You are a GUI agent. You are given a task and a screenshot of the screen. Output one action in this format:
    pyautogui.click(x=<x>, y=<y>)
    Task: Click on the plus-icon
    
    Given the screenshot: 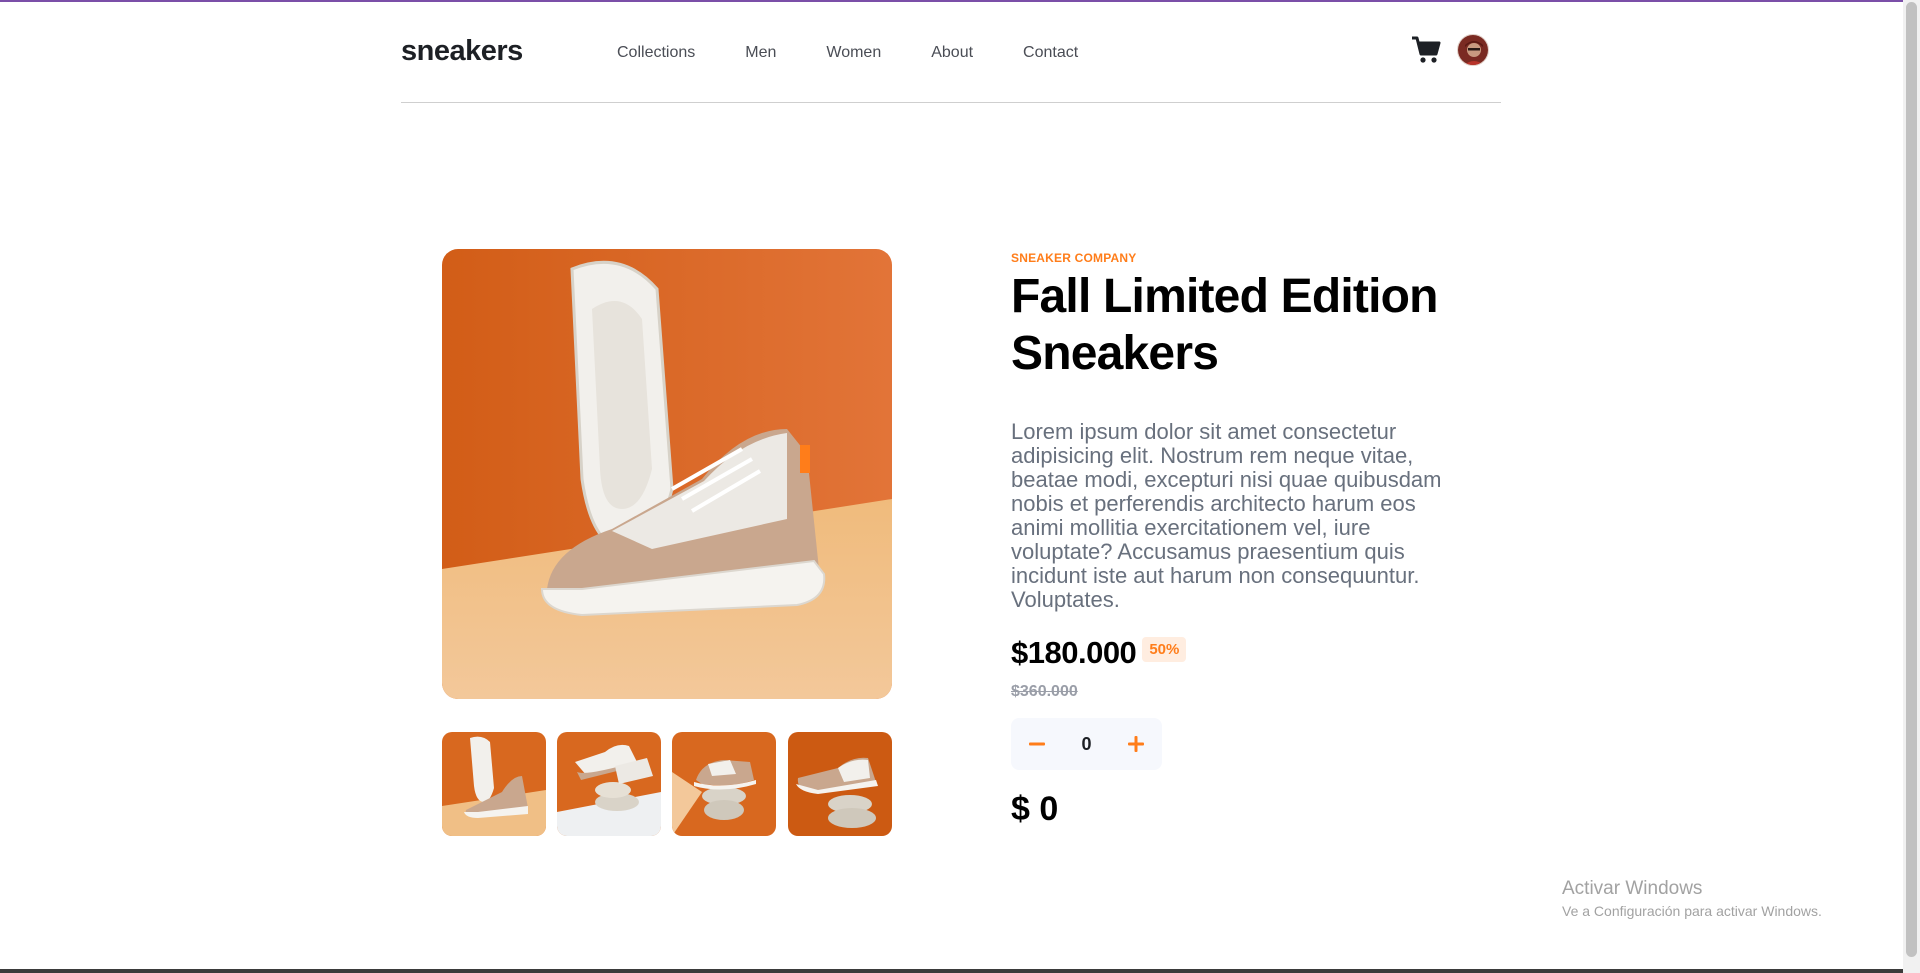 What is the action you would take?
    pyautogui.click(x=1135, y=744)
    